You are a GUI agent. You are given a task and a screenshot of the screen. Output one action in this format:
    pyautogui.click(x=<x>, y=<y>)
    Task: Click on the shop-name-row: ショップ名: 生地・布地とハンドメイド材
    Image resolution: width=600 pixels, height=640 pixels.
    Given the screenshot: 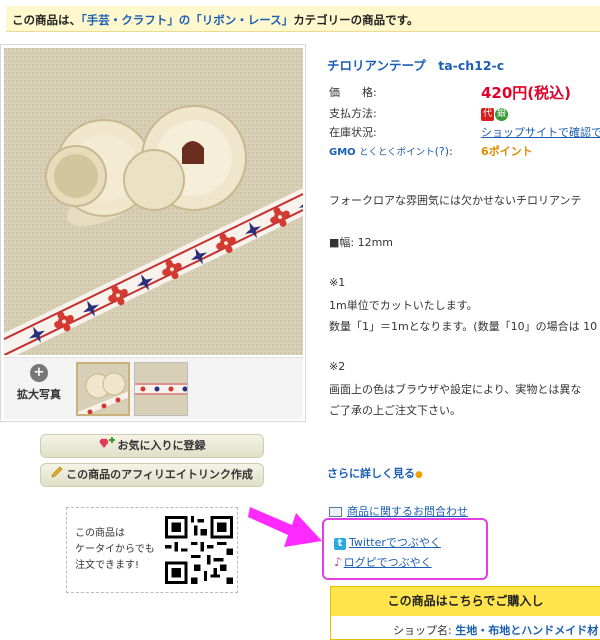 What is the action you would take?
    pyautogui.click(x=465, y=627)
    